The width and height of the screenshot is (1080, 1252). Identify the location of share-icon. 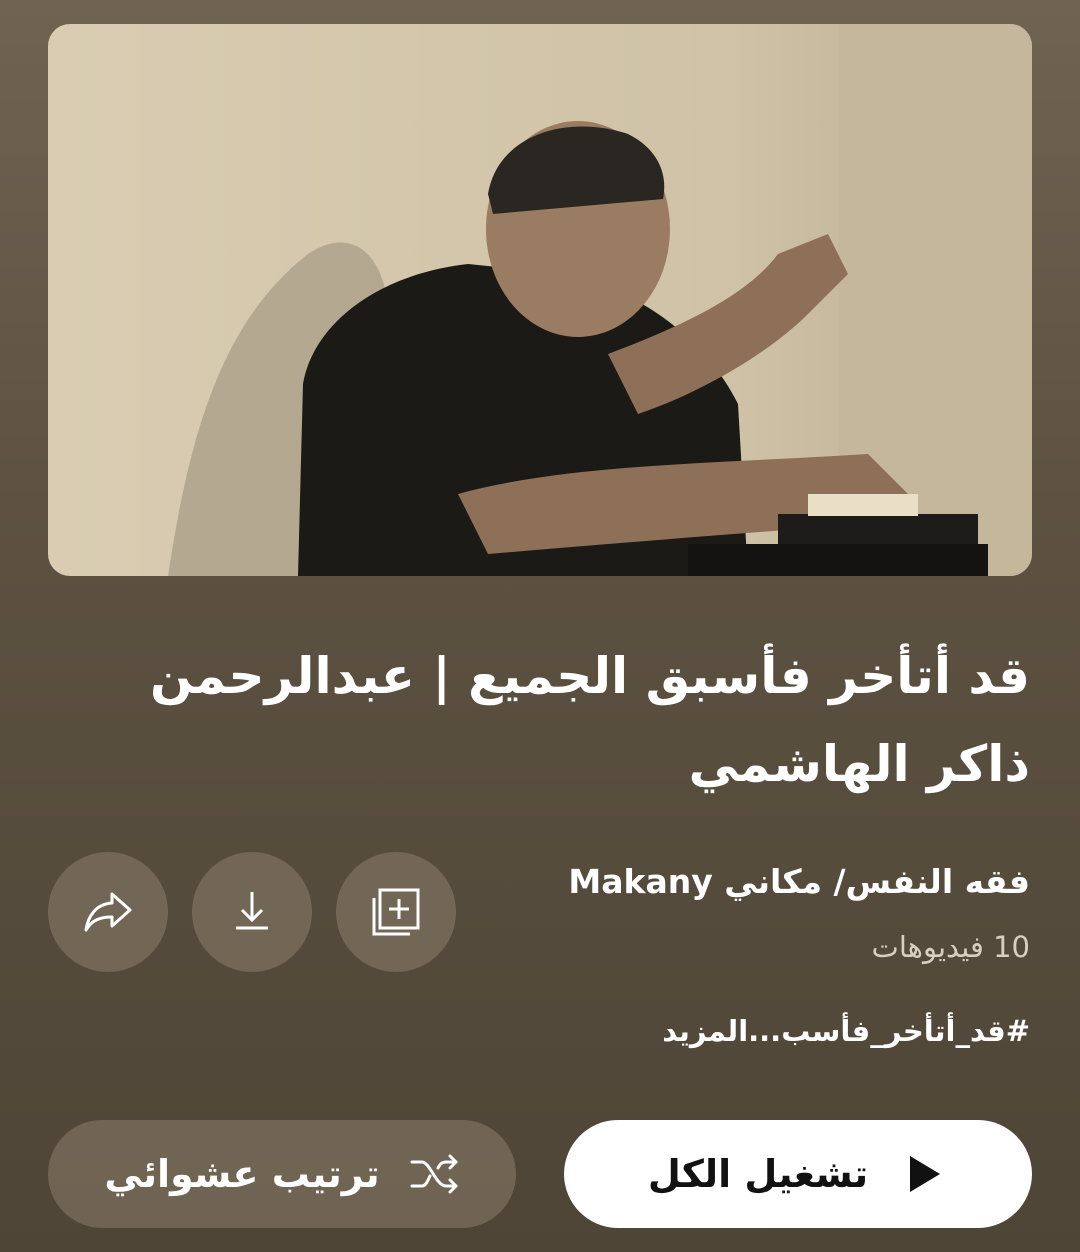
(108, 912).